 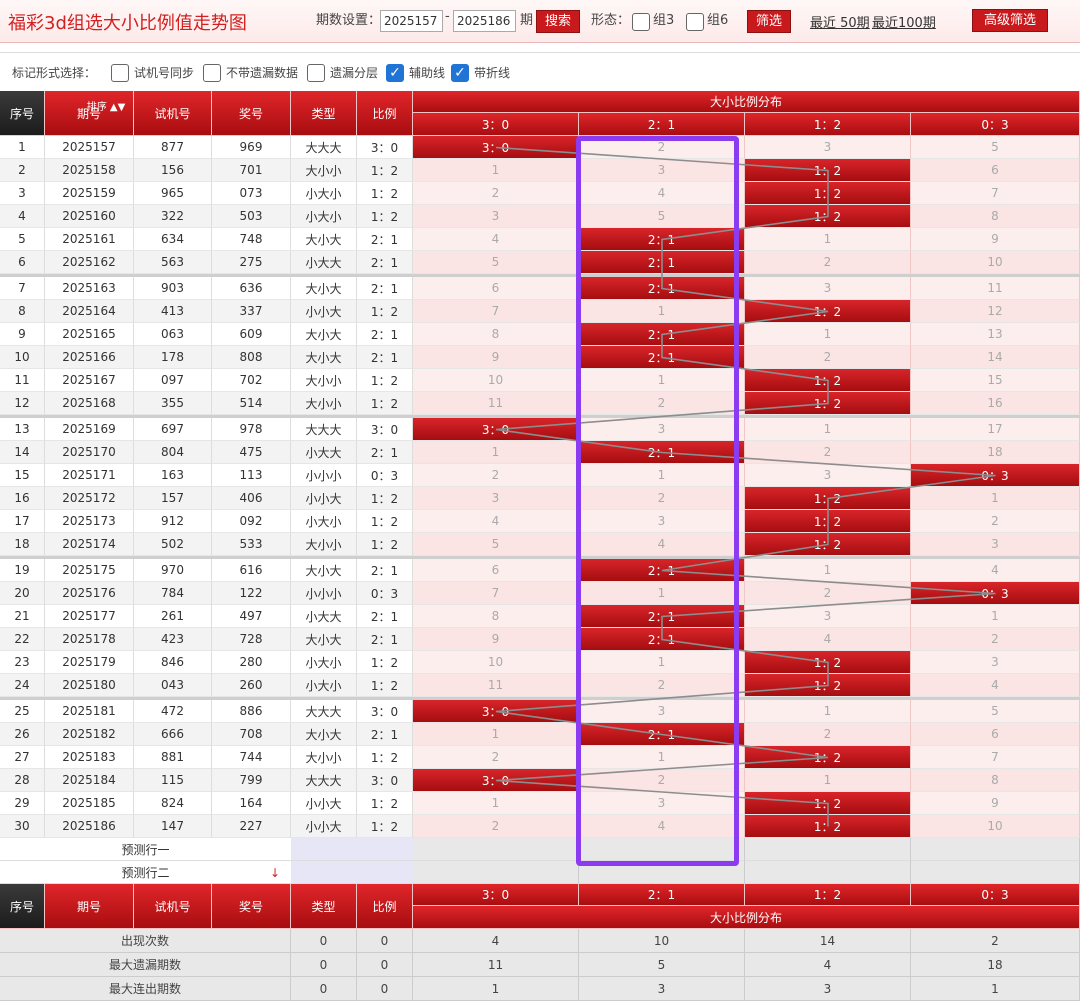 I want to click on cell-type: 小小小, so click(x=324, y=593).